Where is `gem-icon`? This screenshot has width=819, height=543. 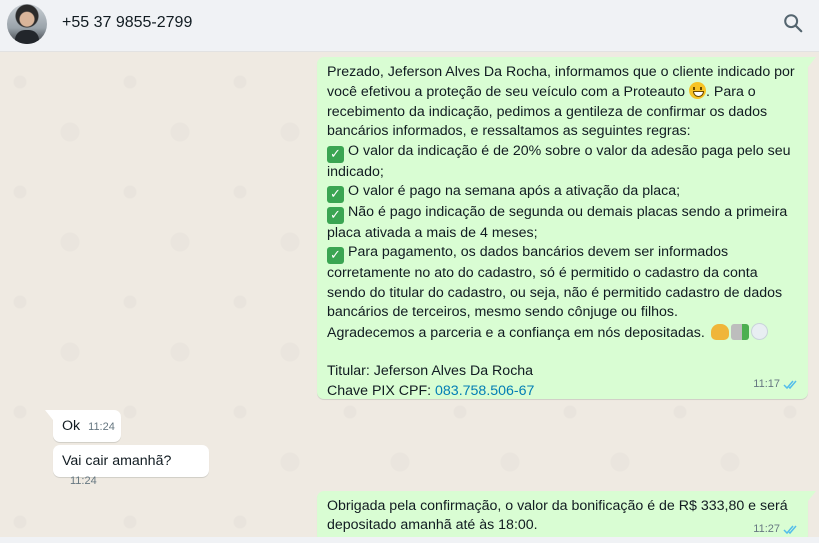 gem-icon is located at coordinates (759, 331).